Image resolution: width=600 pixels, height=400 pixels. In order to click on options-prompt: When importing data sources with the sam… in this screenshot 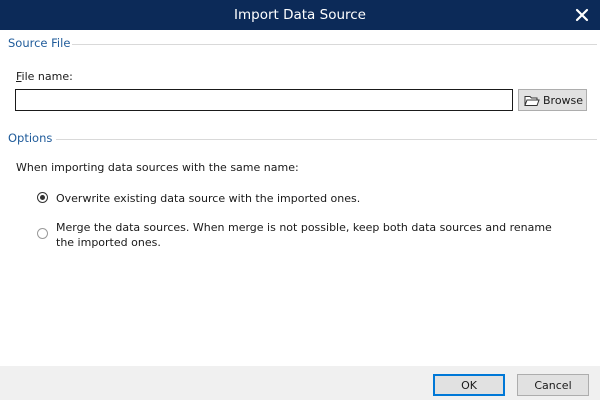, I will do `click(157, 167)`.